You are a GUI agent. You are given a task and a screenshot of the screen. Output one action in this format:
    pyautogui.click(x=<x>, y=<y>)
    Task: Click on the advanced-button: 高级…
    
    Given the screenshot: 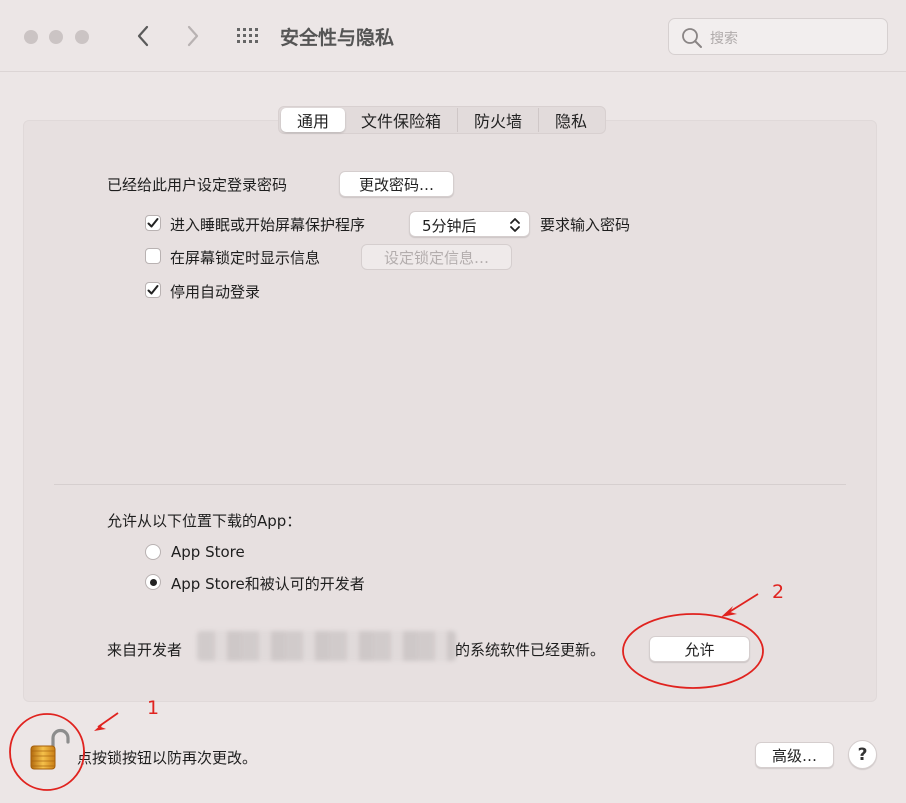 What is the action you would take?
    pyautogui.click(x=794, y=755)
    